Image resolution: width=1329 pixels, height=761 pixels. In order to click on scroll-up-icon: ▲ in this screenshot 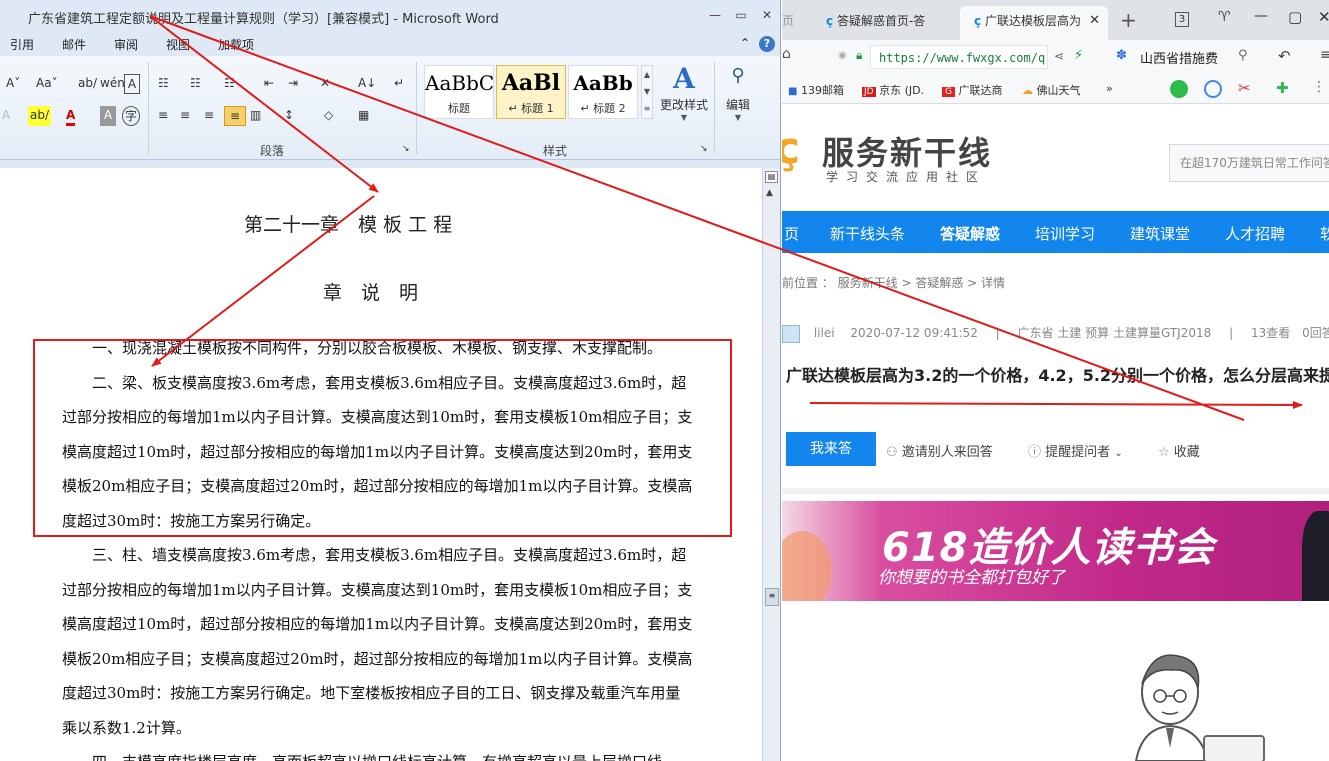, I will do `click(769, 193)`.